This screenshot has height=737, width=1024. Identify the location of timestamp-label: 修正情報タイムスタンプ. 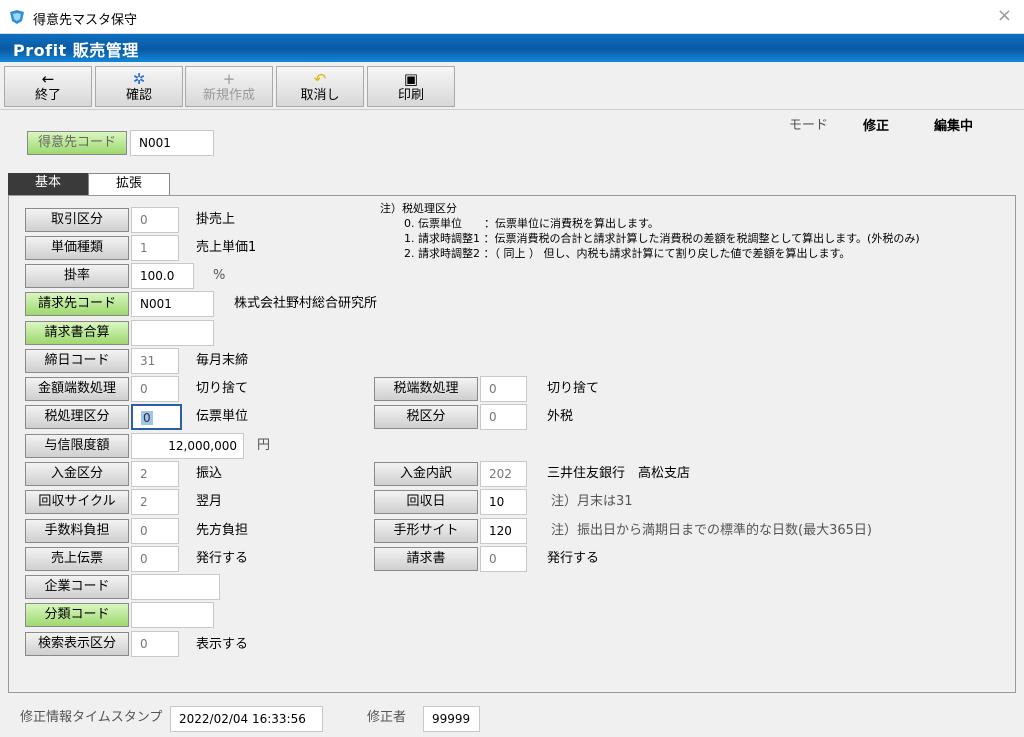
(91, 717).